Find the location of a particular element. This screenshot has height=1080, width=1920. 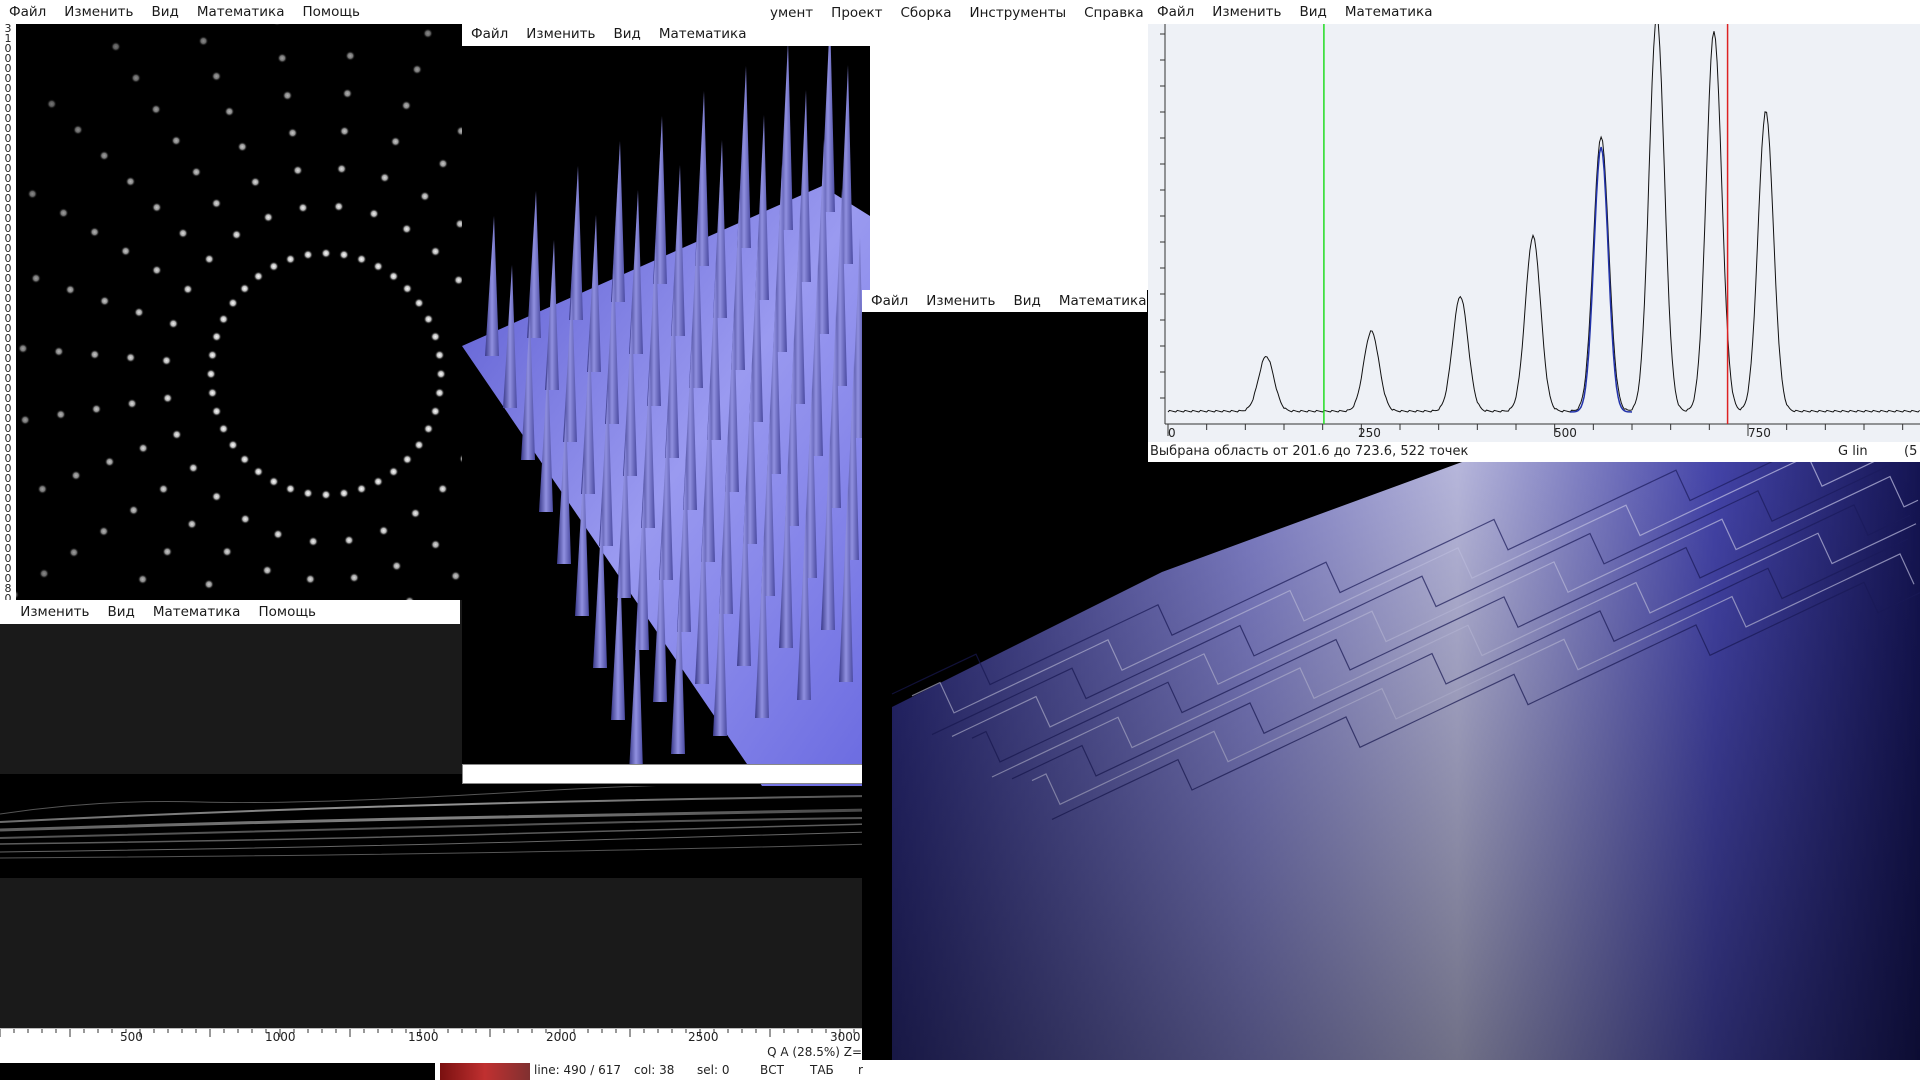

terrain-menu-edit: Изменить is located at coordinates (960, 301).